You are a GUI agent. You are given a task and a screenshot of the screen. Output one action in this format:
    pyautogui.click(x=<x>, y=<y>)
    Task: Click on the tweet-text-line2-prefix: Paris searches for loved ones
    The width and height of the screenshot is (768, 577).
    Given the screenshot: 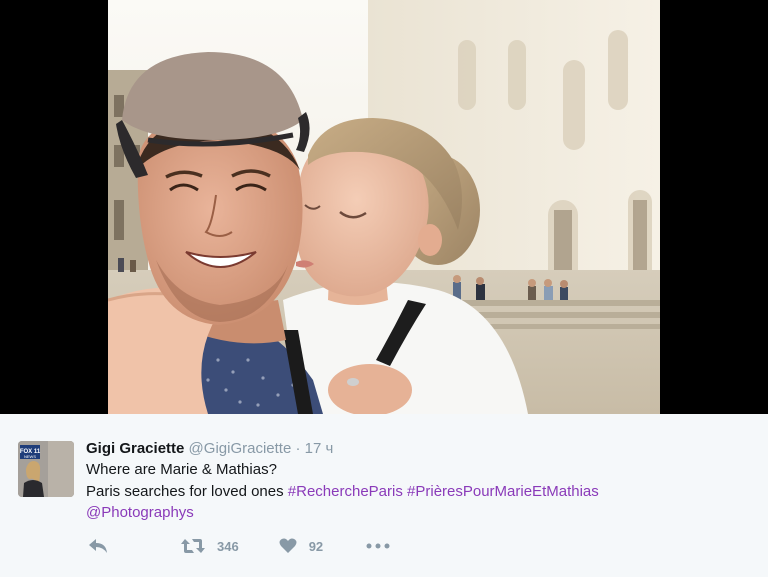 What is the action you would take?
    pyautogui.click(x=187, y=491)
    